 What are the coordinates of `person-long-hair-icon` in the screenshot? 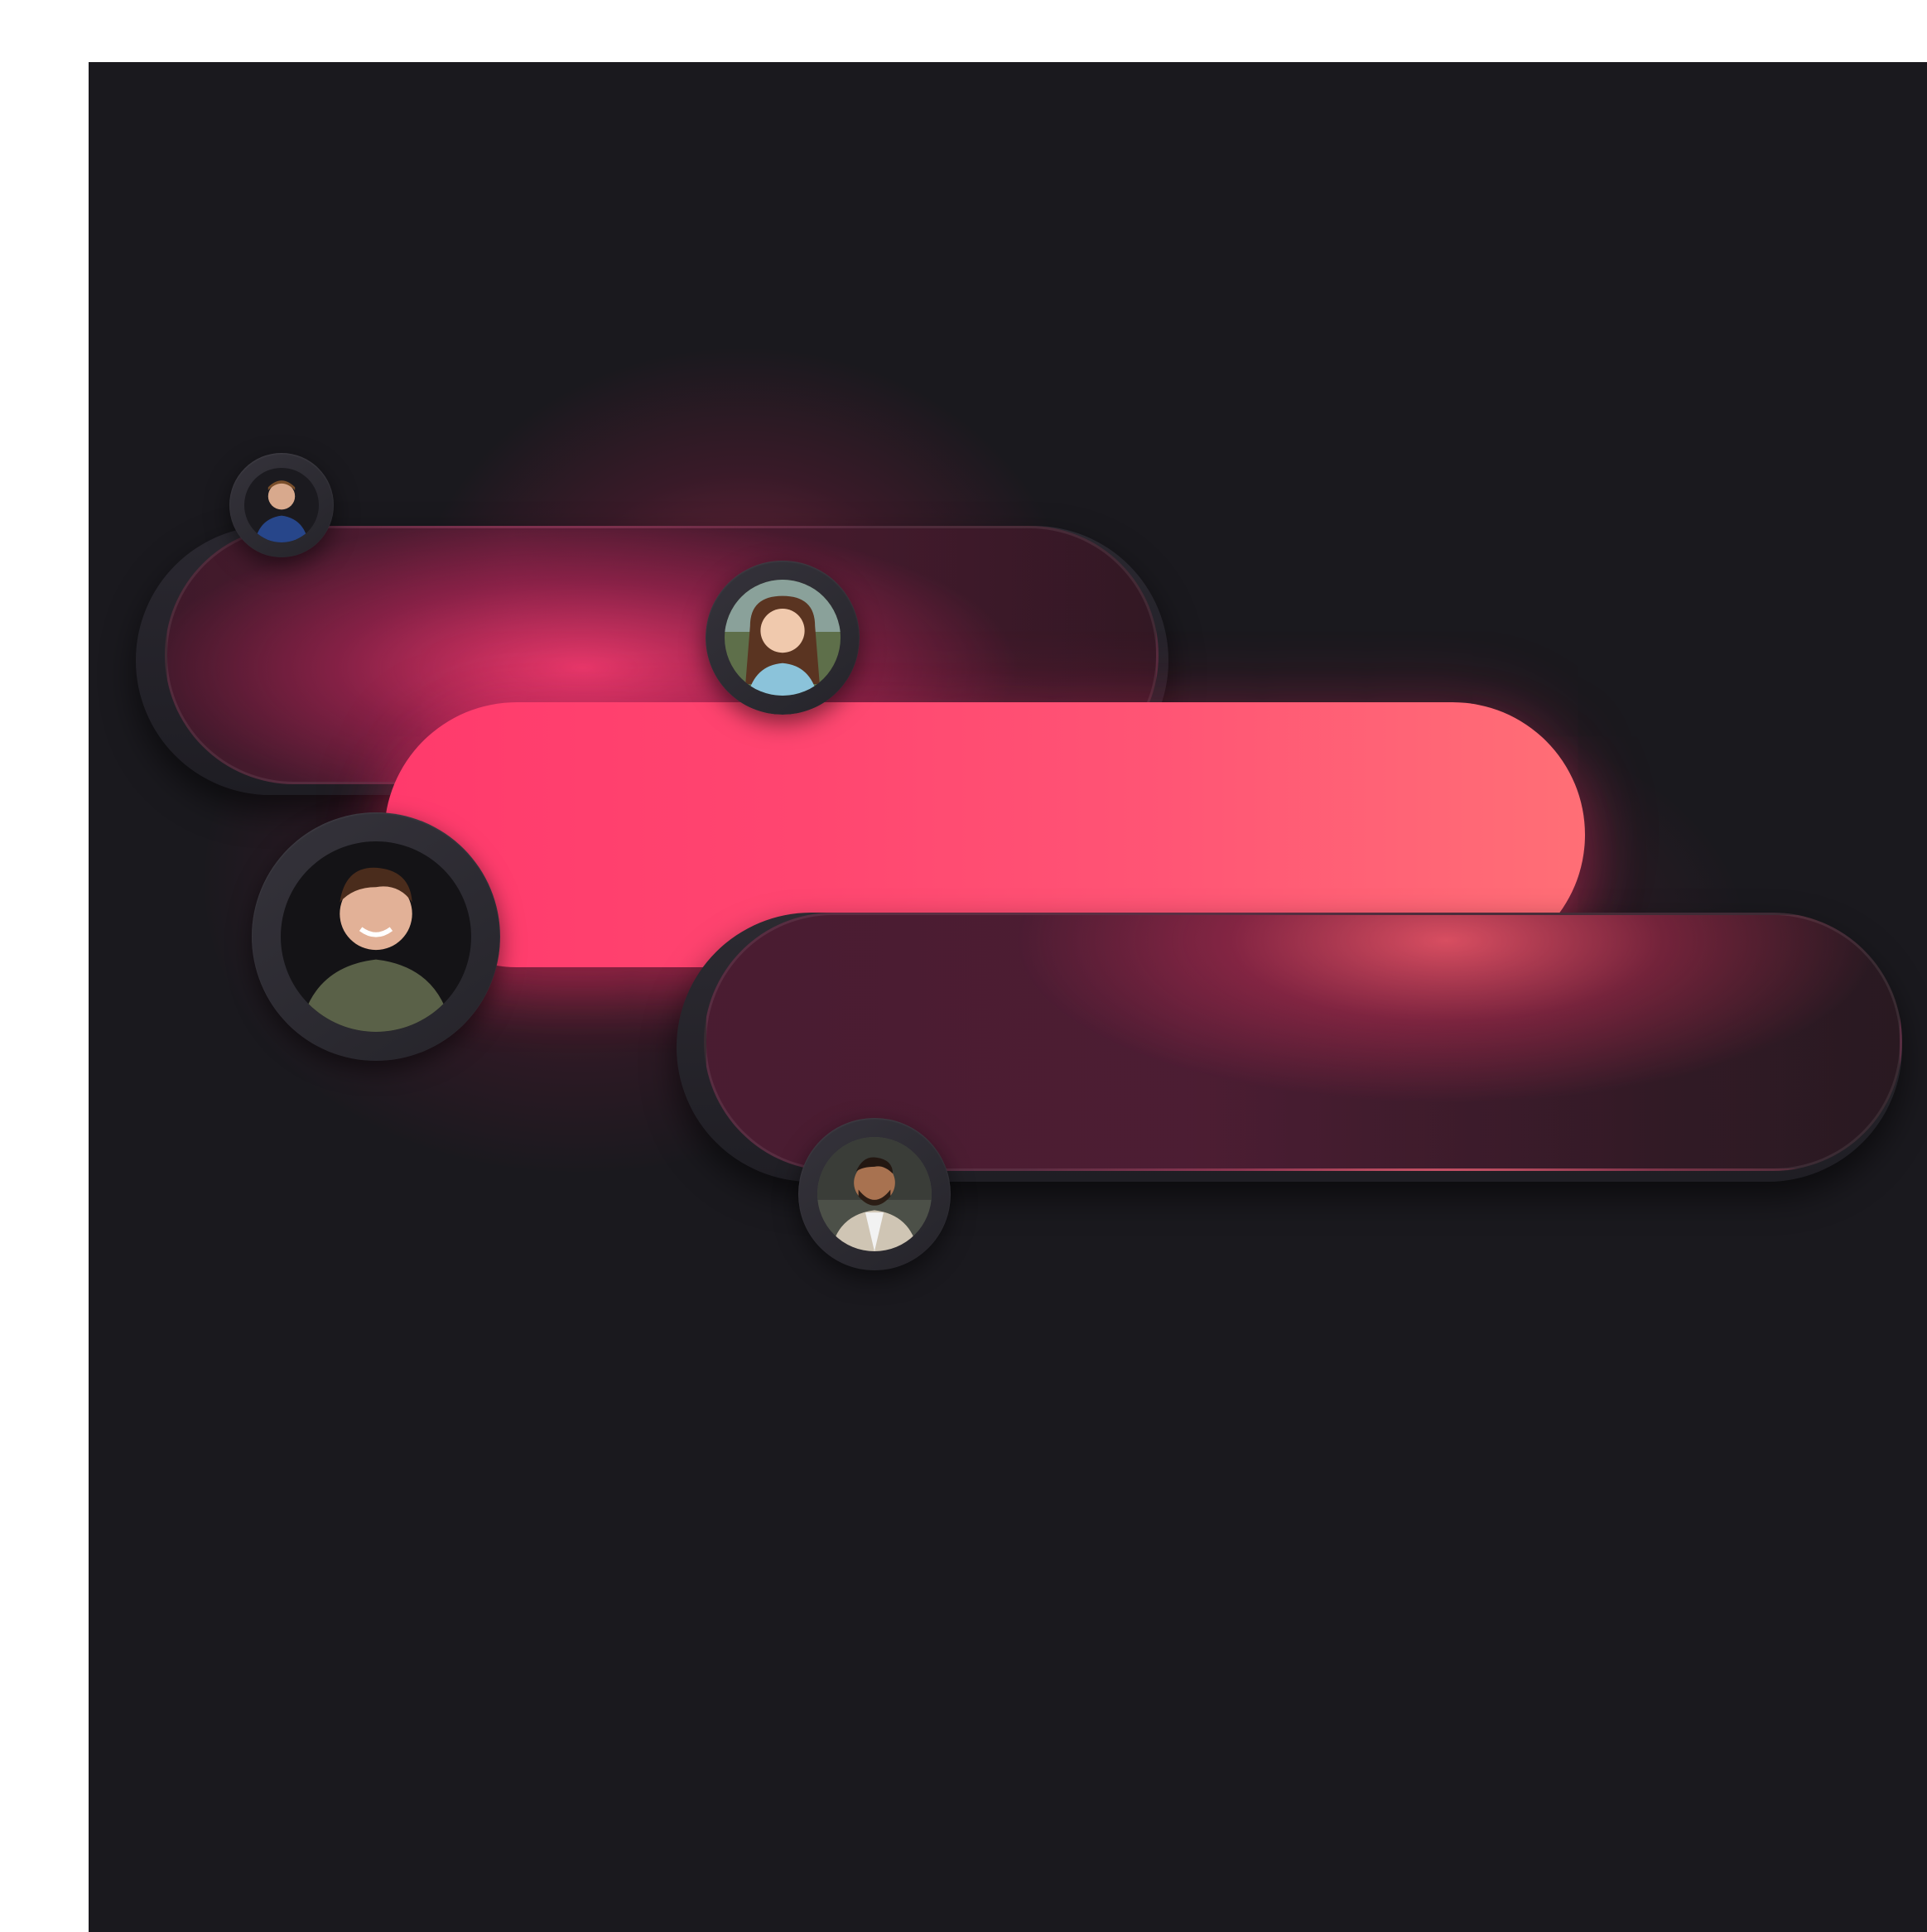 It's located at (783, 638).